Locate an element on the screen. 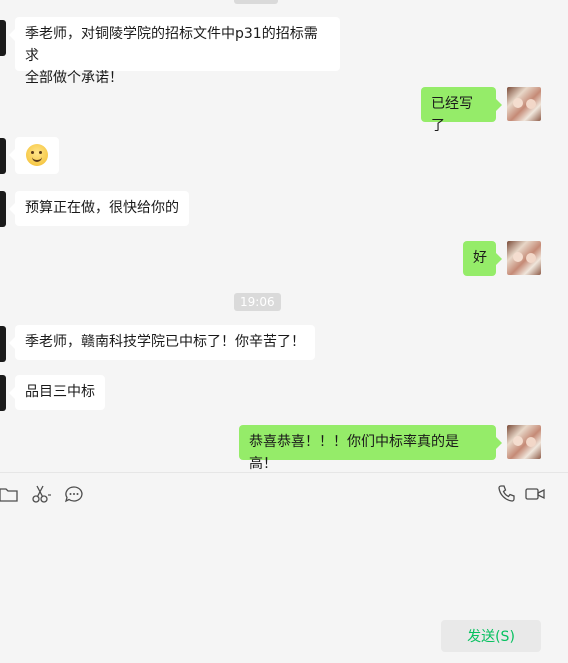 This screenshot has width=568, height=663. message-bubble-incoming: 品目三中标 is located at coordinates (57, 392).